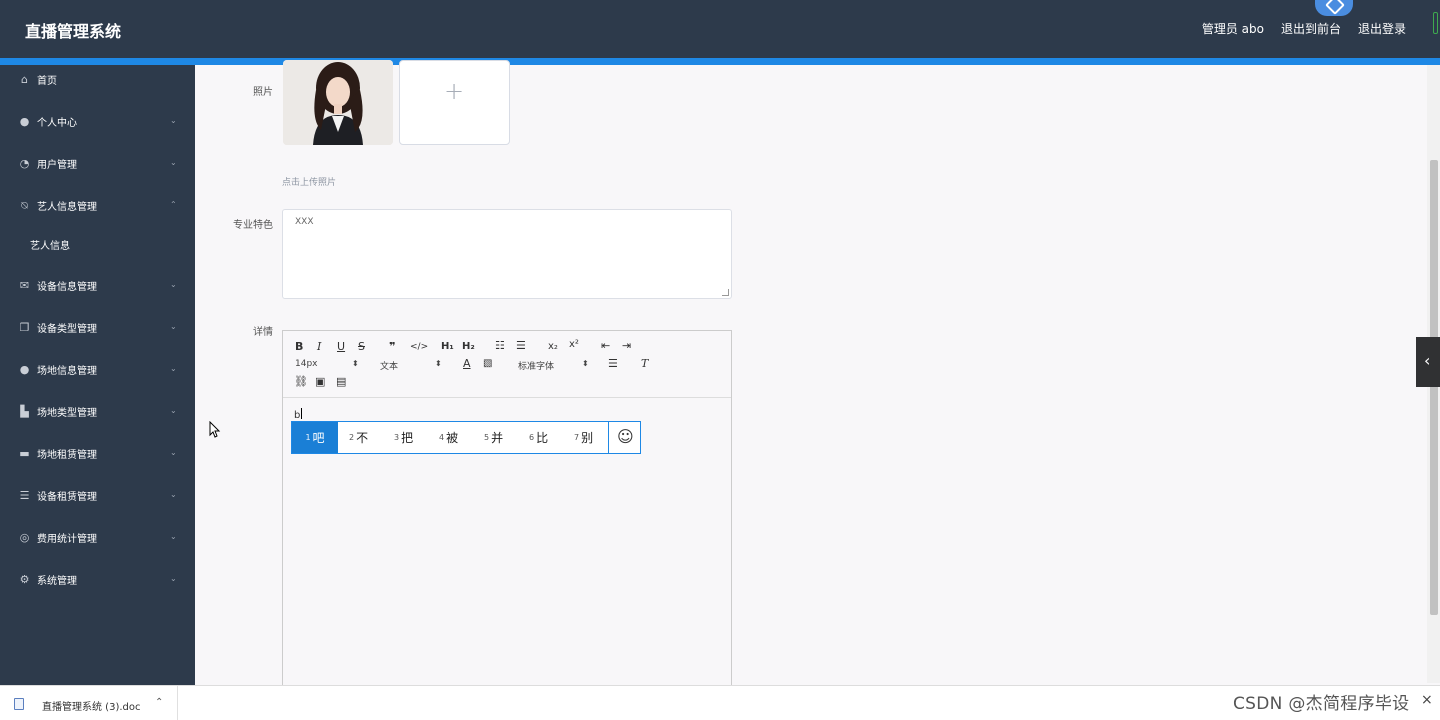  What do you see at coordinates (341, 382) in the screenshot?
I see `video-icon: ▤` at bounding box center [341, 382].